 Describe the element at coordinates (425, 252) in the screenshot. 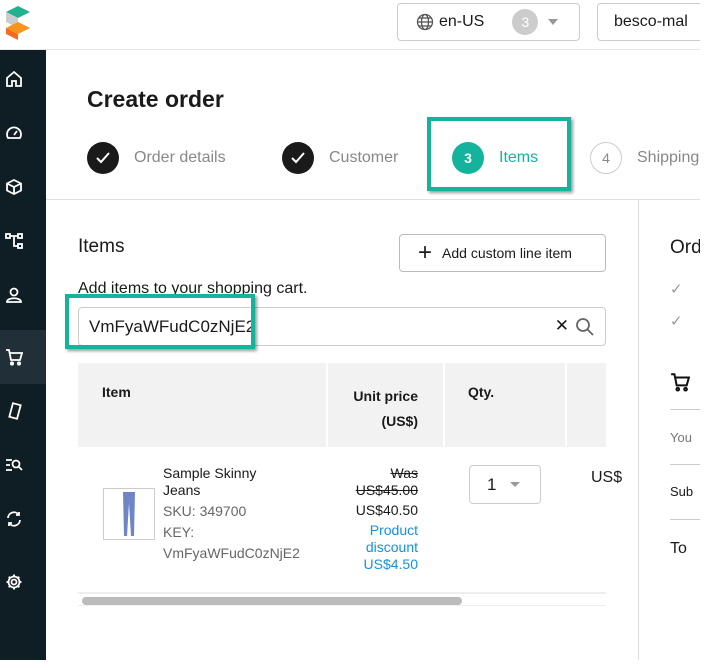

I see `plus-icon: +` at that location.